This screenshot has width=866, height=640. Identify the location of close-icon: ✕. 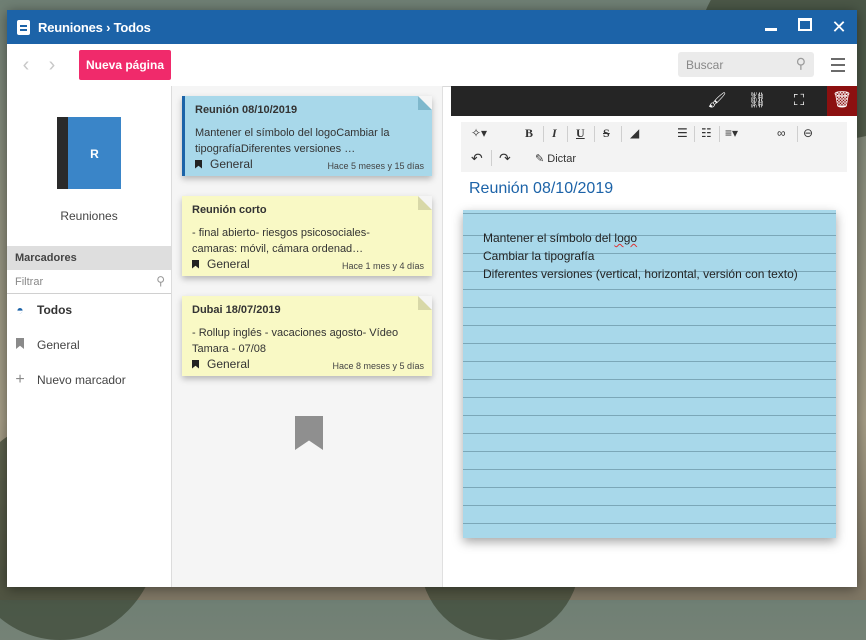
(839, 26).